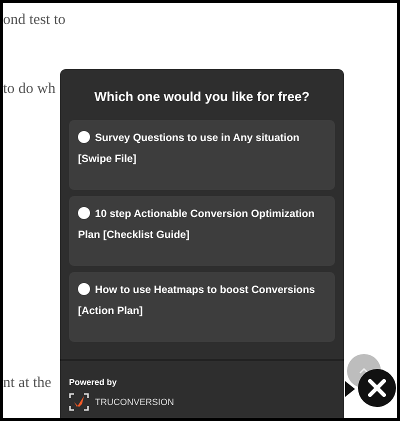  Describe the element at coordinates (29, 89) in the screenshot. I see `article-text: to do wh` at that location.